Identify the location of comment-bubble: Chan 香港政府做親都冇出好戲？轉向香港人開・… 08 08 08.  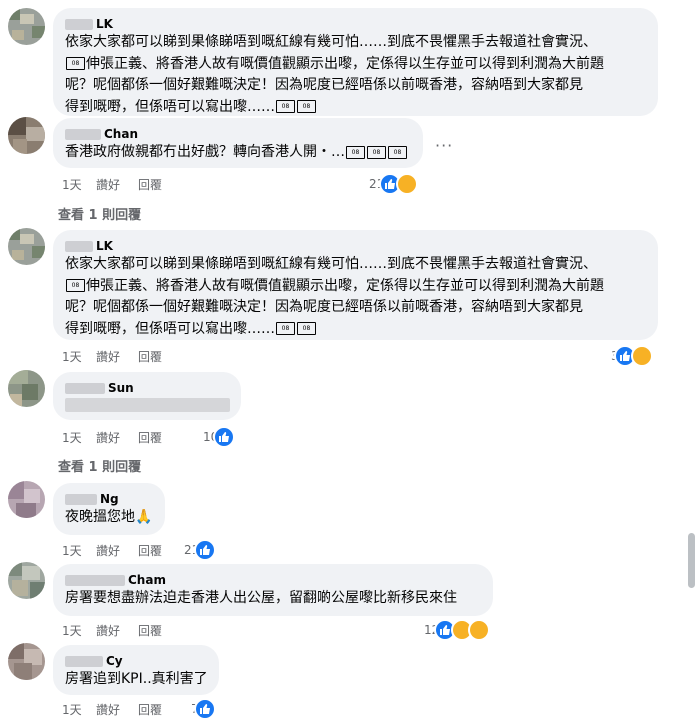
(238, 143).